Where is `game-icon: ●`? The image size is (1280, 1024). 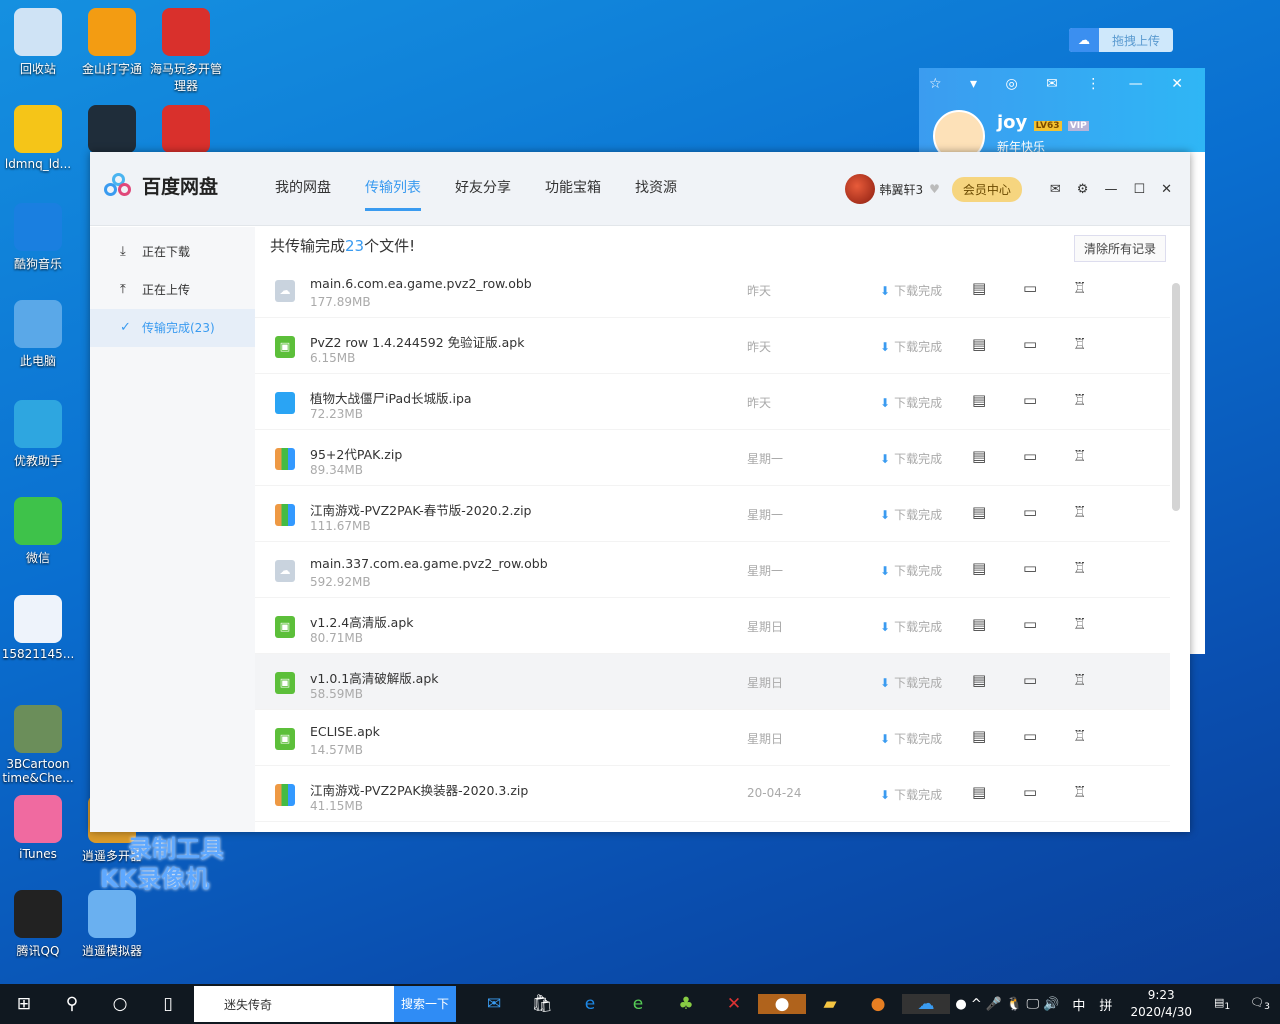
game-icon: ● is located at coordinates (878, 1004).